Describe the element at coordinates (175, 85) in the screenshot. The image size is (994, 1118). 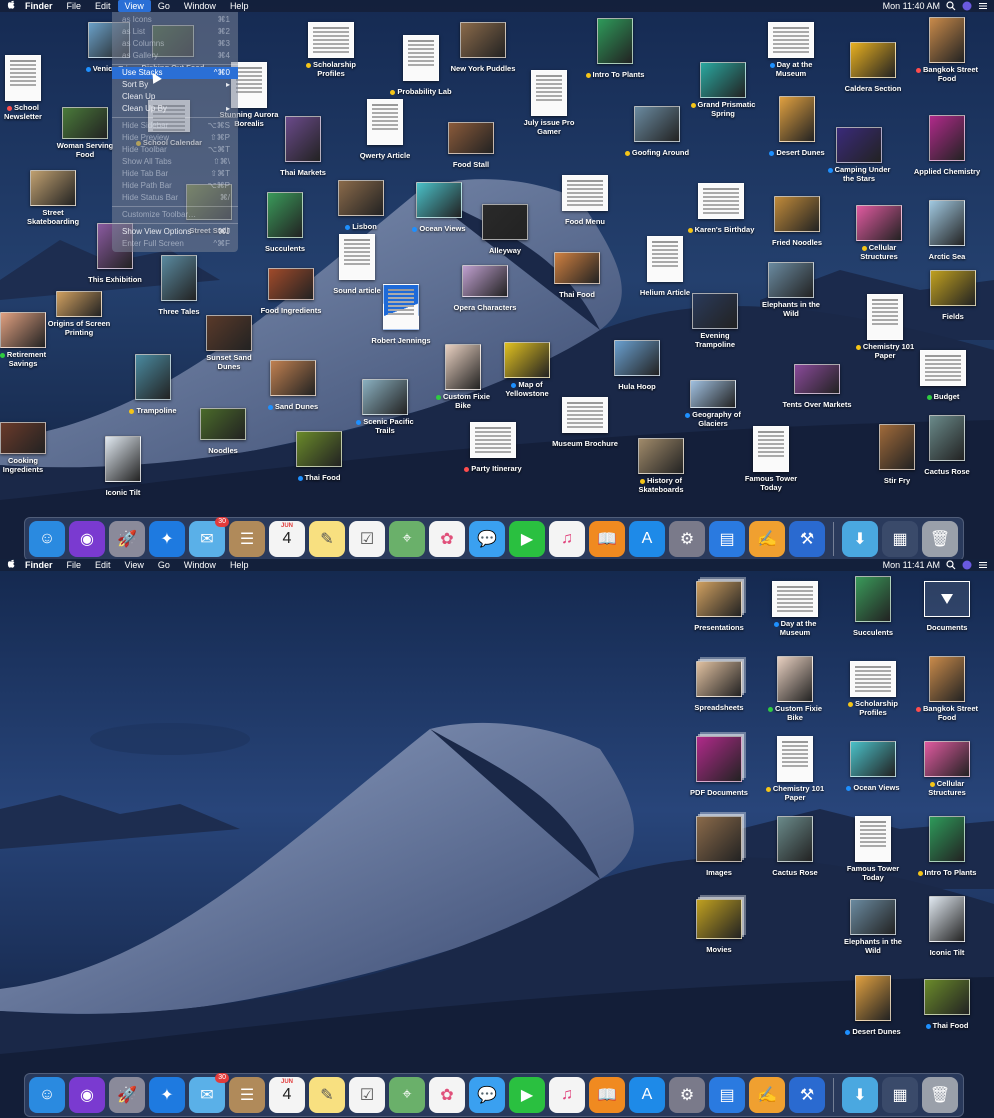
I see `view-menu-item-sort-by: Sort By ▸` at that location.